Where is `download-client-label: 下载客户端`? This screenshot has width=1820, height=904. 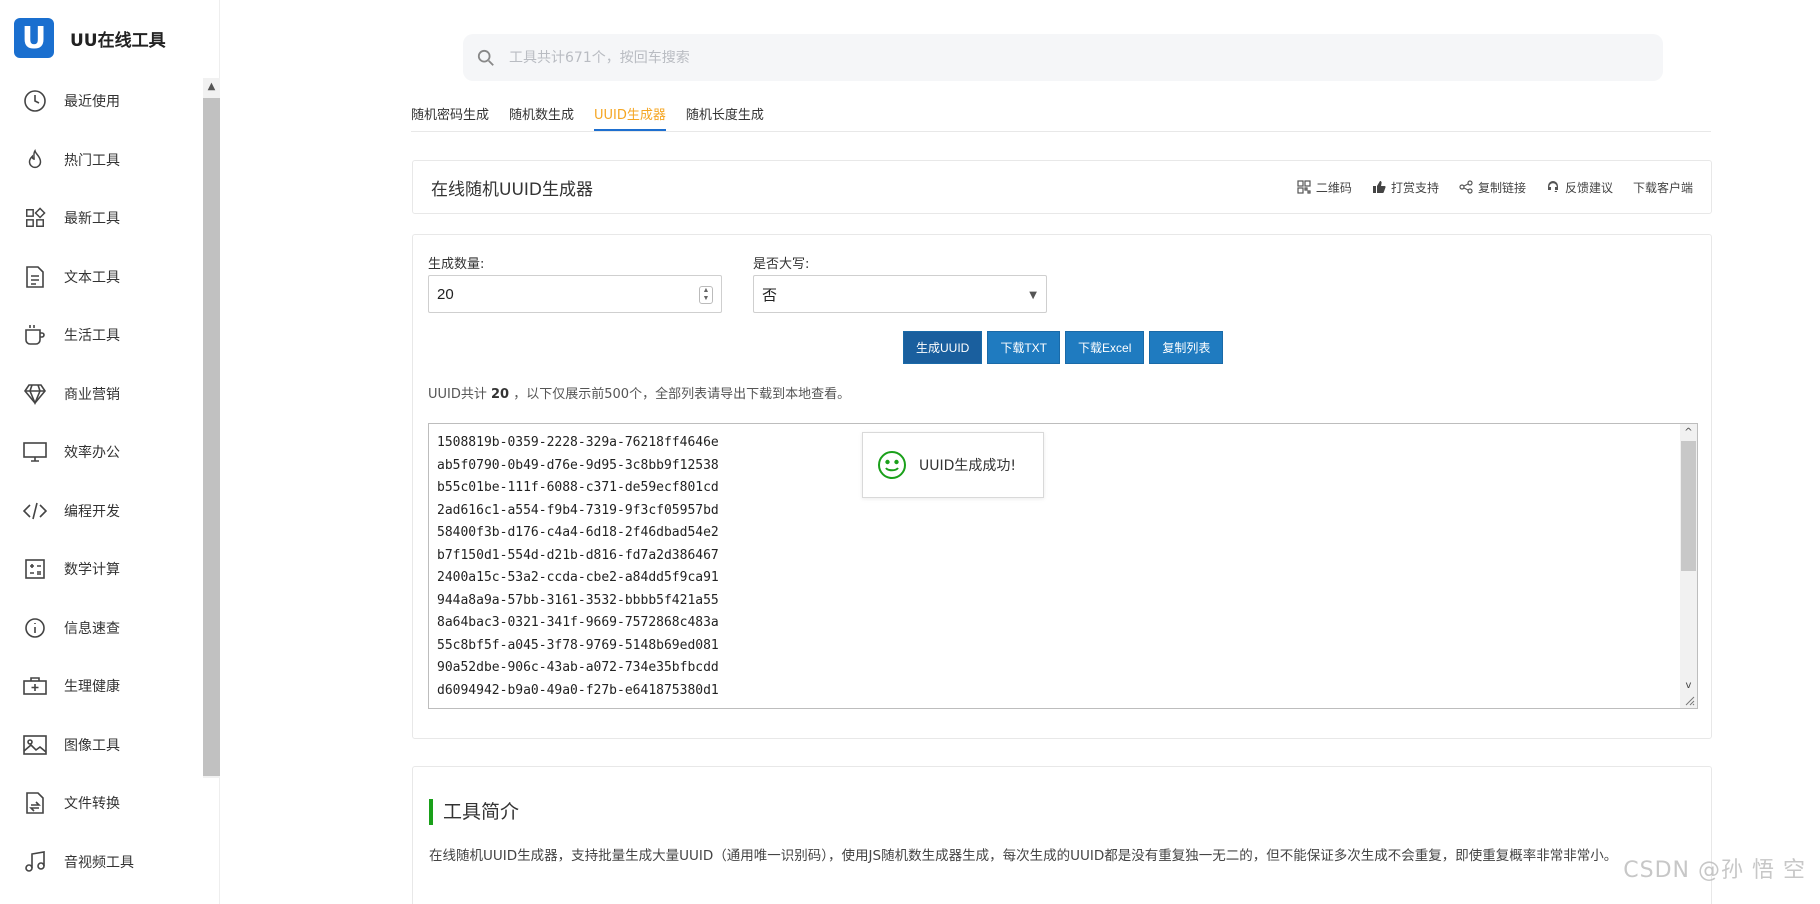
download-client-label: 下载客户端 is located at coordinates (1662, 187).